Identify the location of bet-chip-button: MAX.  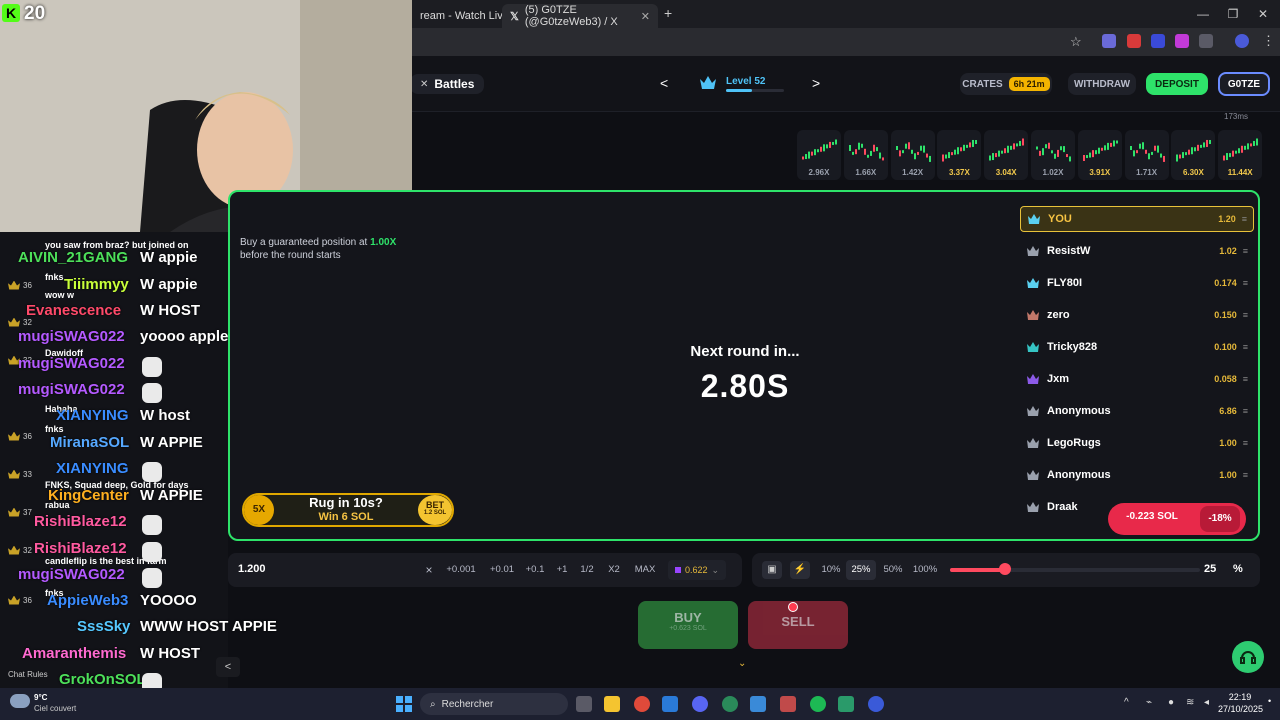
(645, 570).